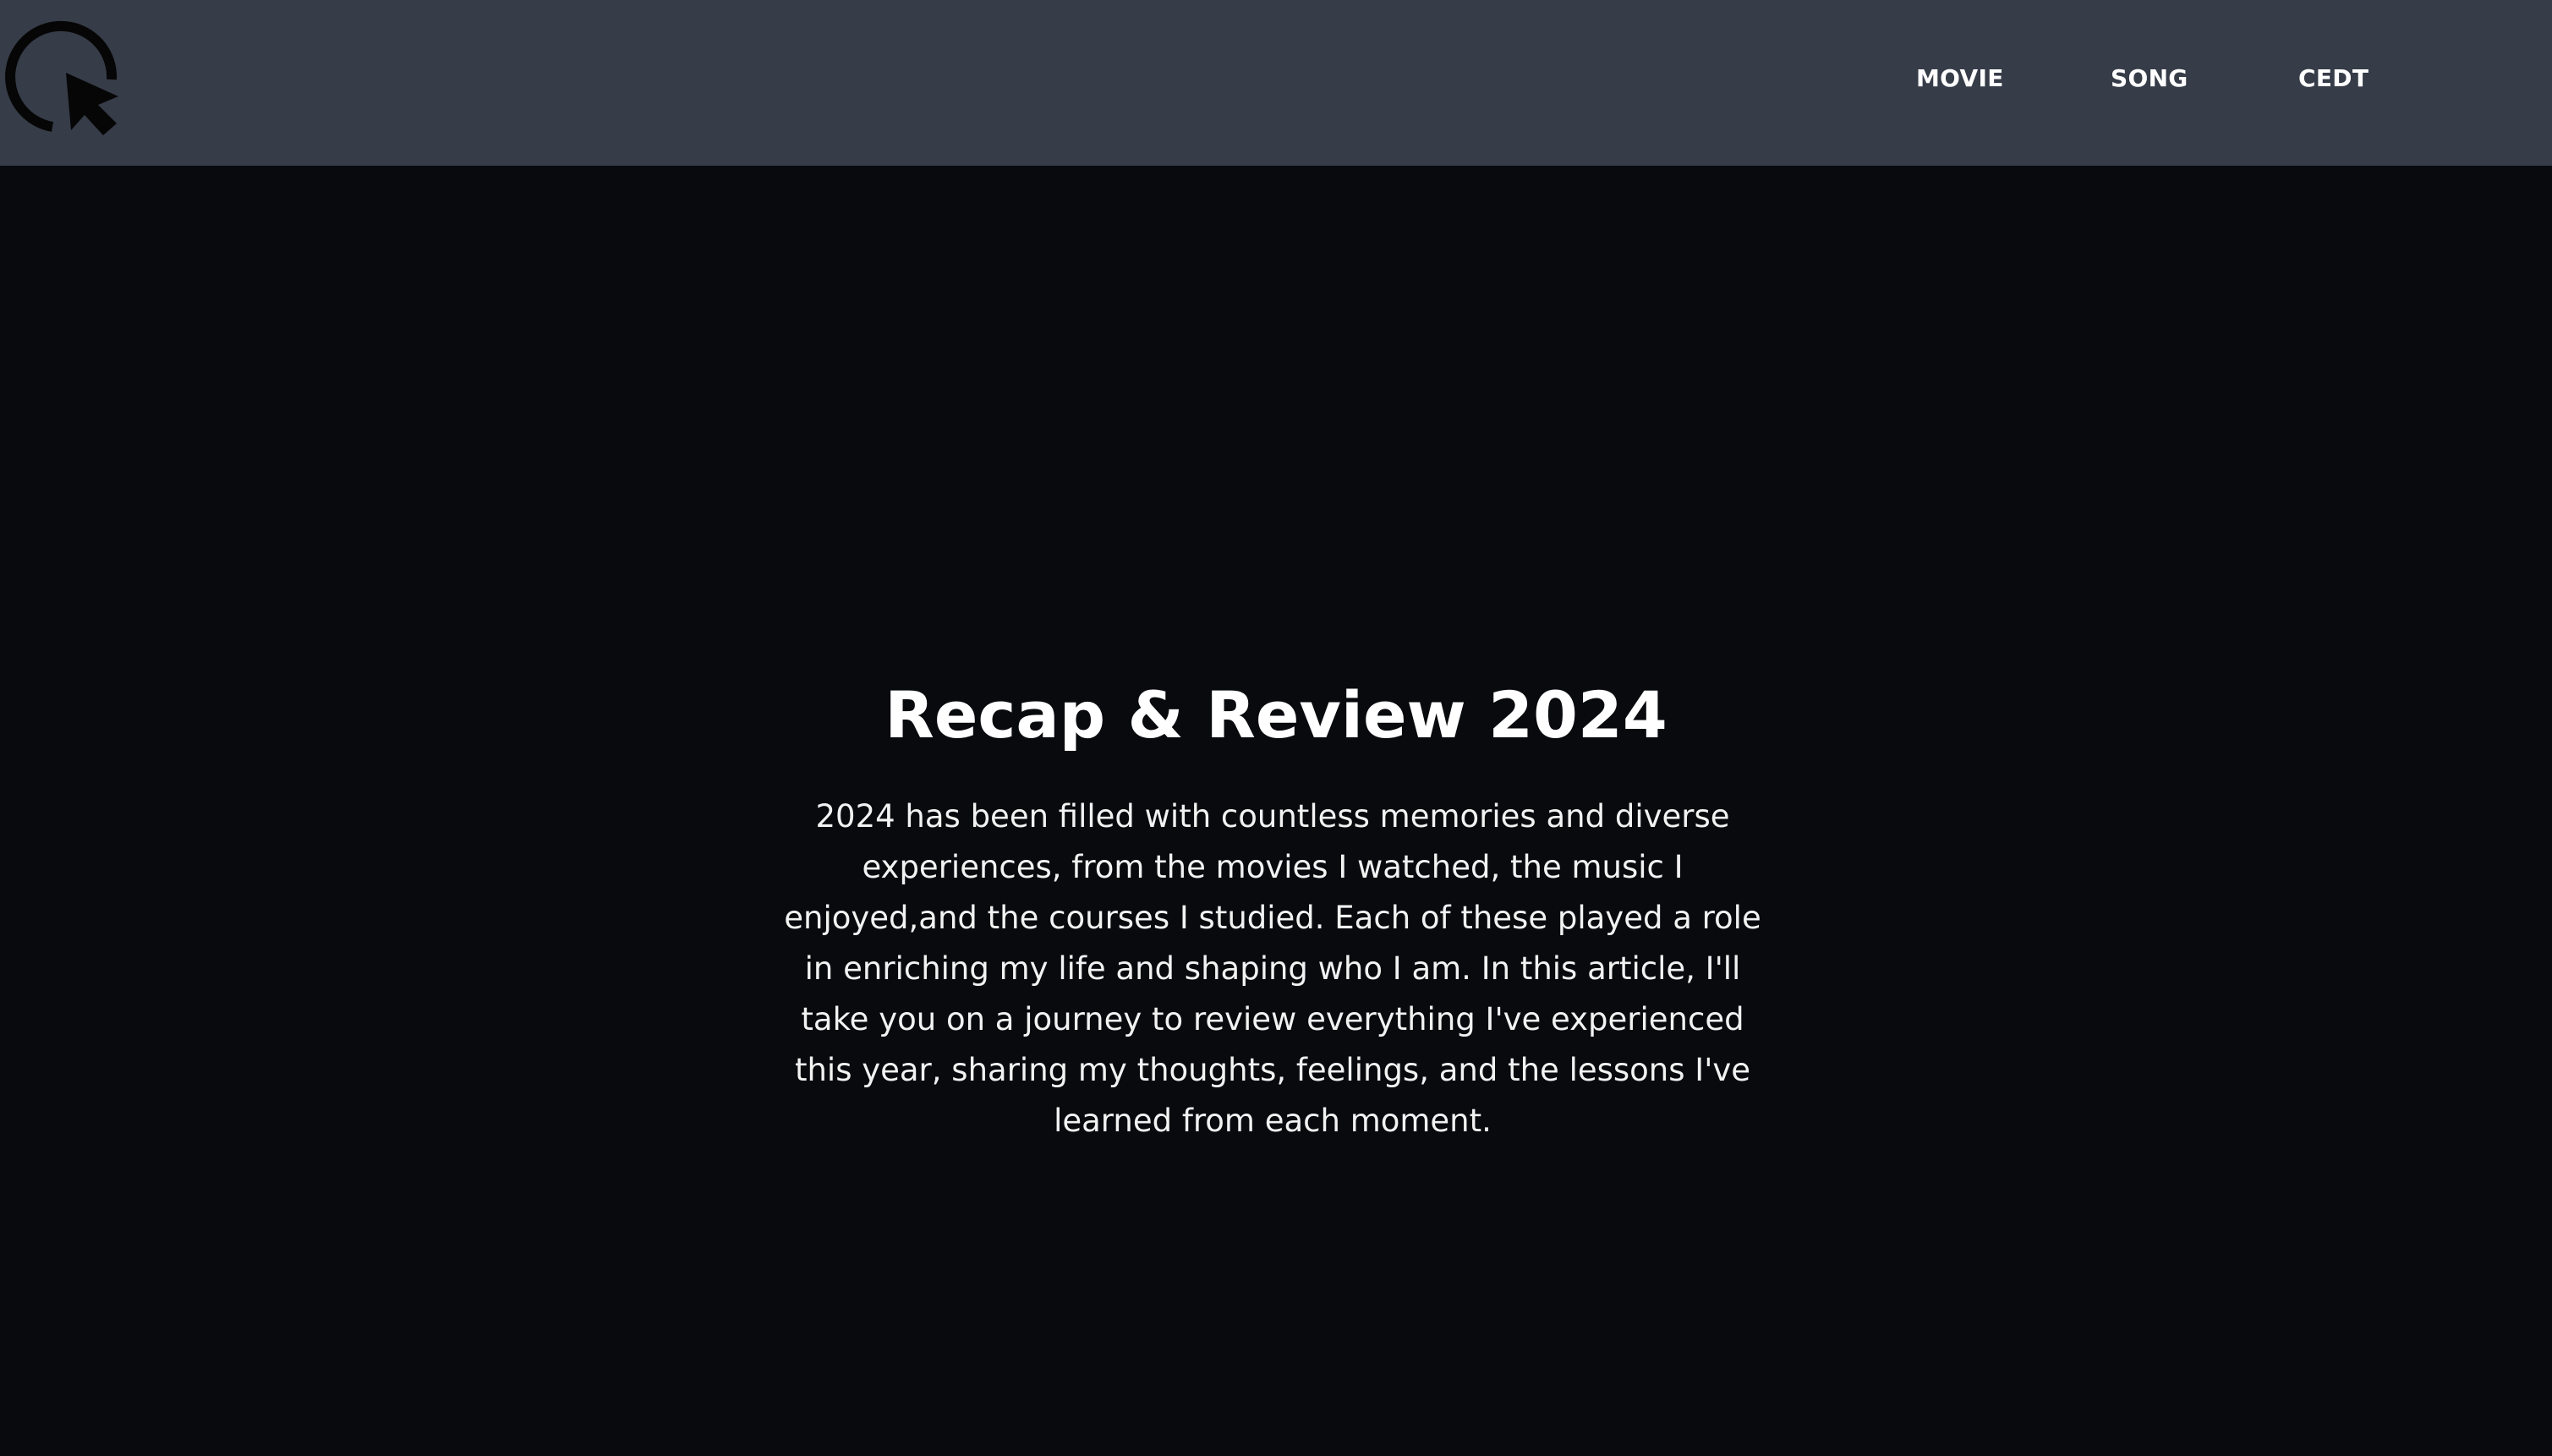 The height and width of the screenshot is (1456, 2552). I want to click on top-navbar: MOVIE SONG CEDT, so click(1276, 83).